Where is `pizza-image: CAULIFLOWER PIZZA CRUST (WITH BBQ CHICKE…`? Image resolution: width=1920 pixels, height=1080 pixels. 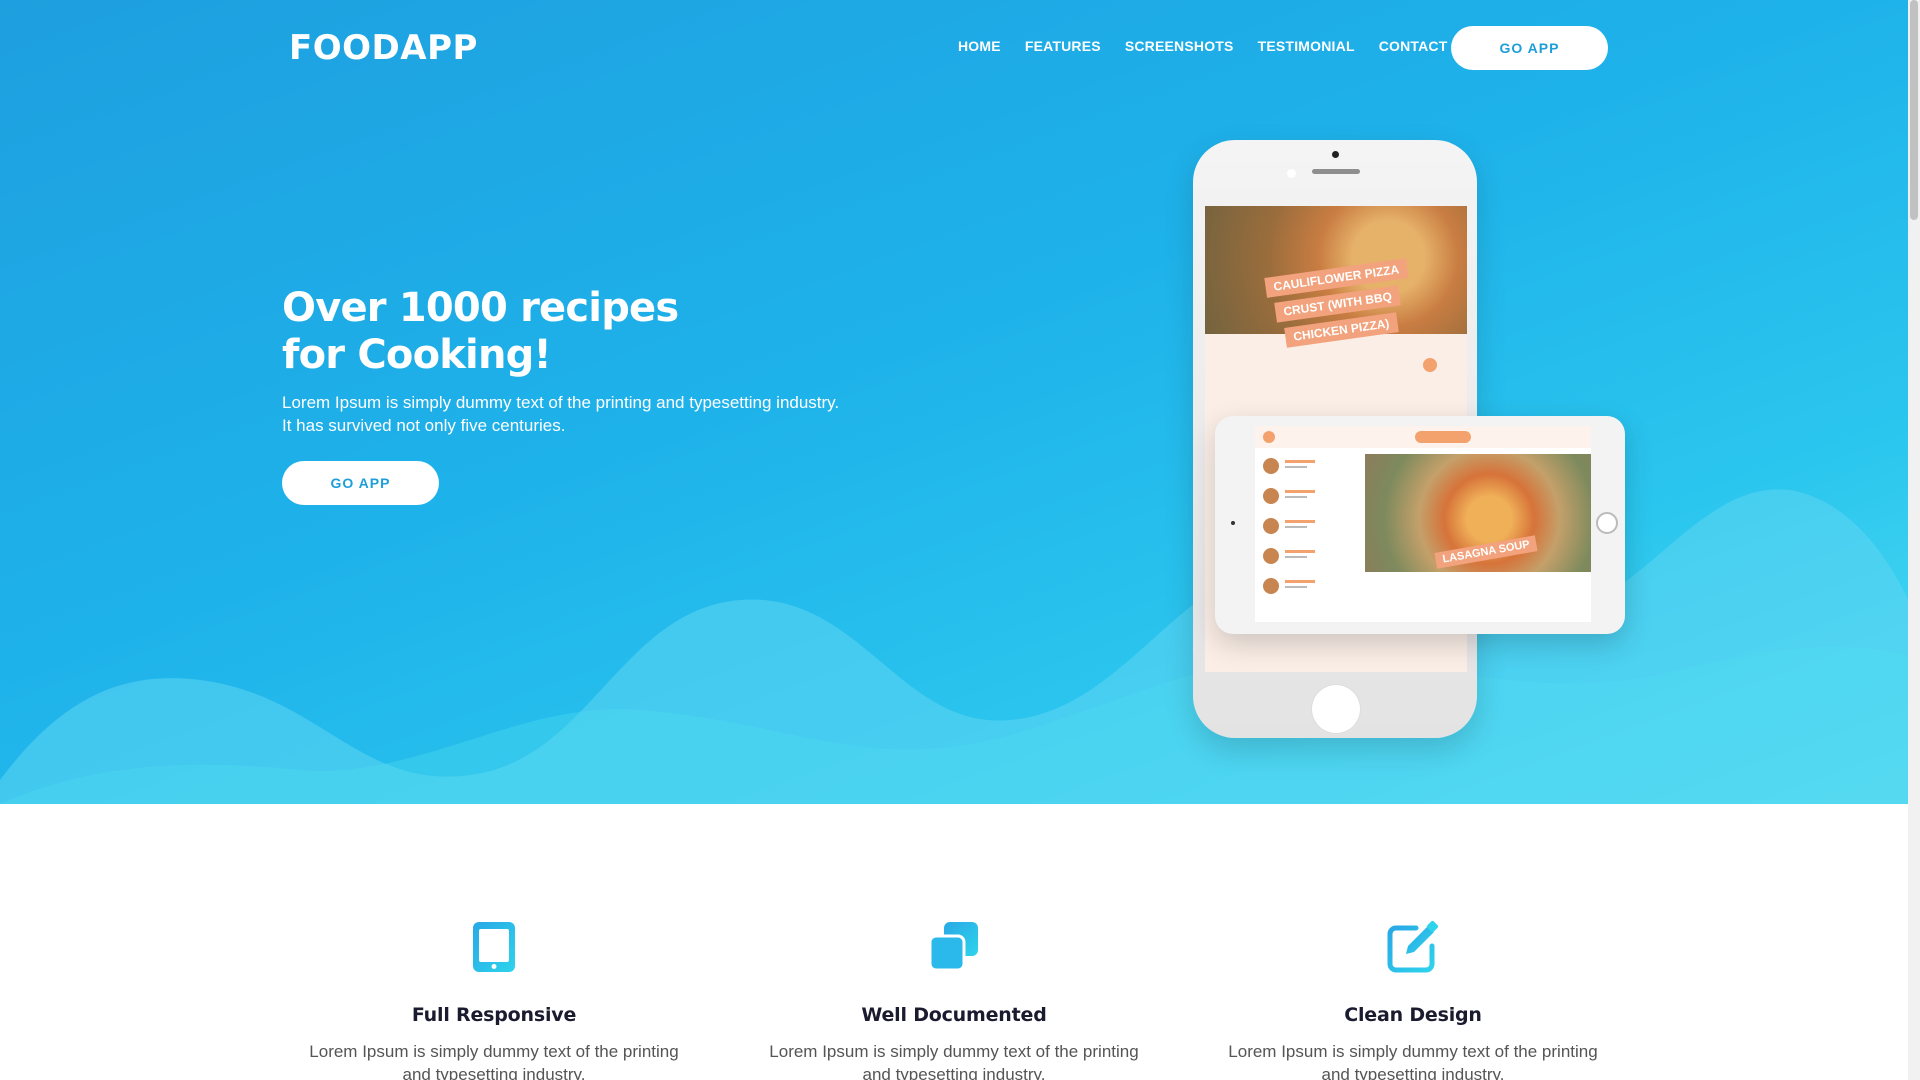 pizza-image: CAULIFLOWER PIZZA CRUST (WITH BBQ CHICKE… is located at coordinates (1336, 277).